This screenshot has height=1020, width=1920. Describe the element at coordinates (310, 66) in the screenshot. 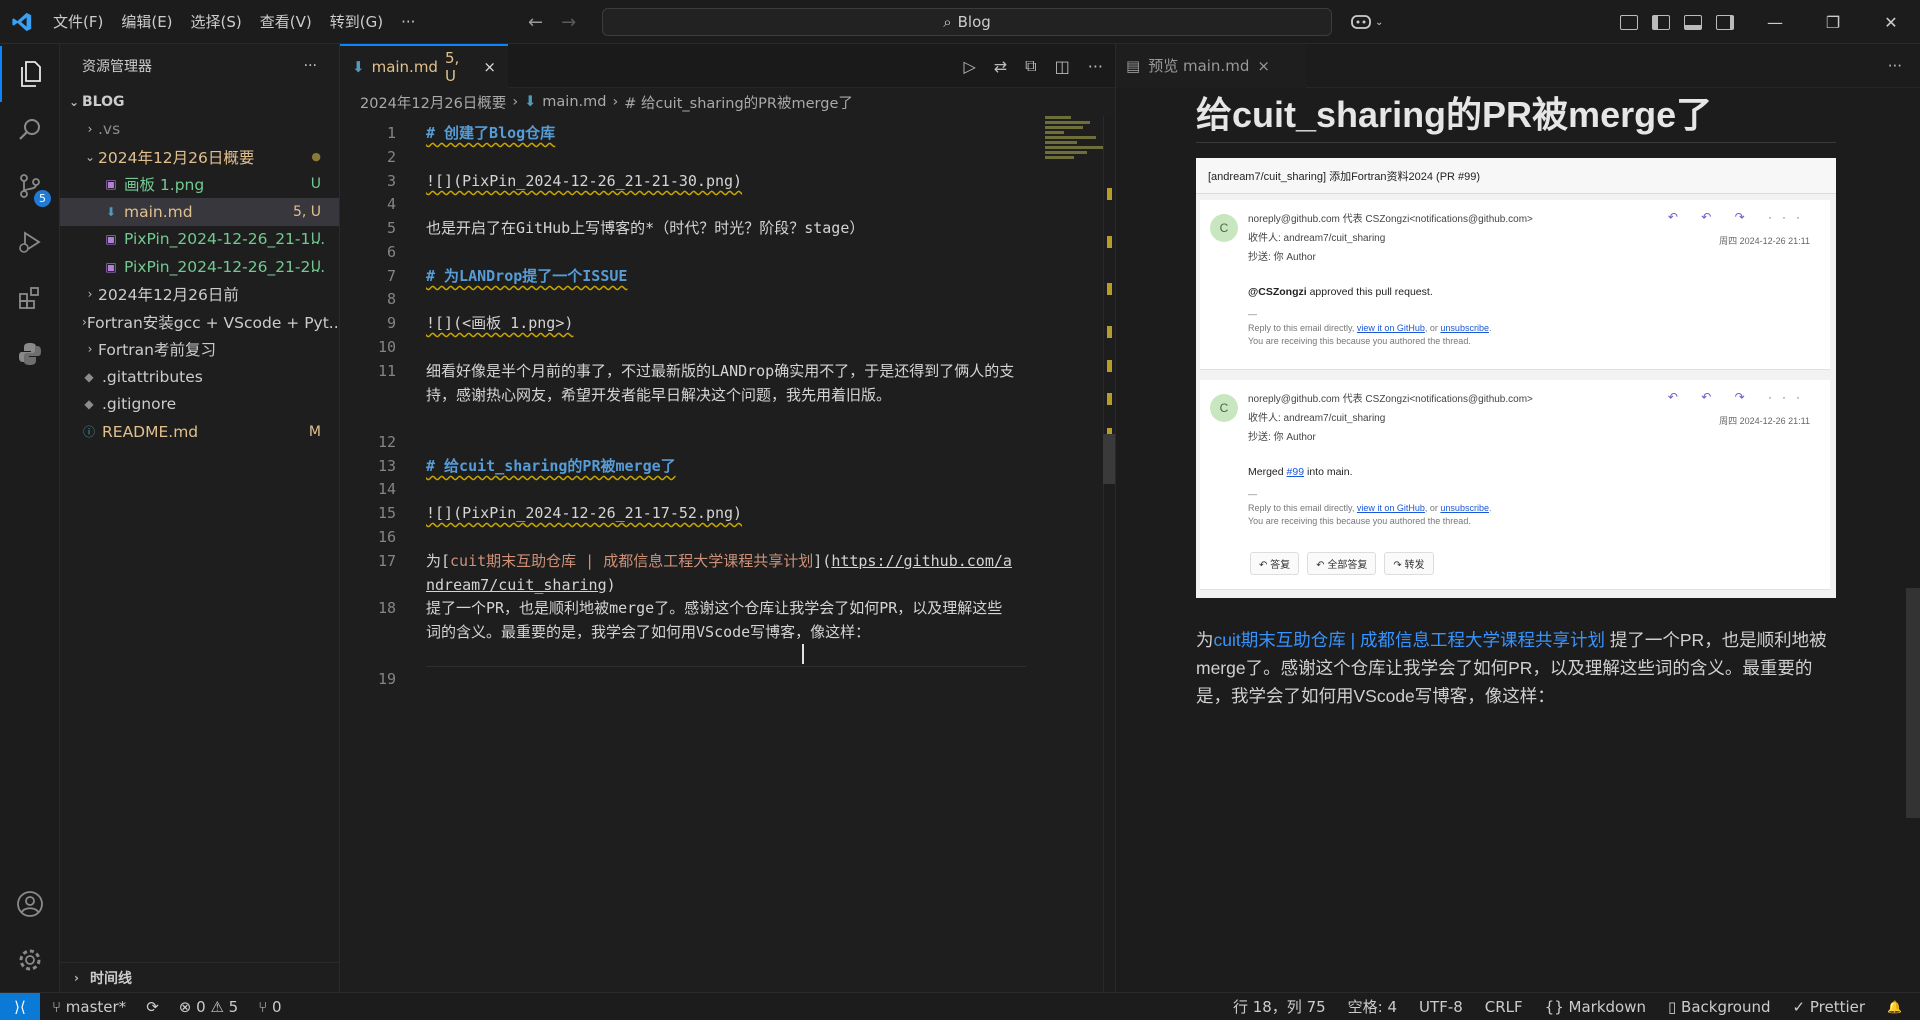

I see `explorer-more-button: ···` at that location.